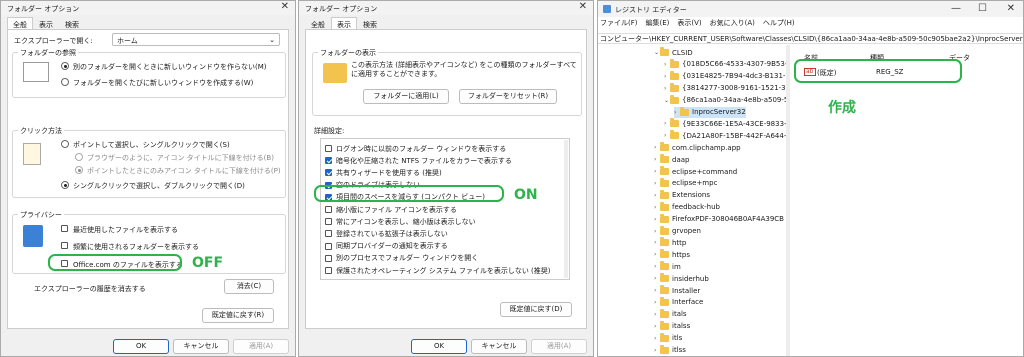 The image size is (1024, 357). Describe the element at coordinates (658, 23) in the screenshot. I see `menu-edit: 編集(E)` at that location.